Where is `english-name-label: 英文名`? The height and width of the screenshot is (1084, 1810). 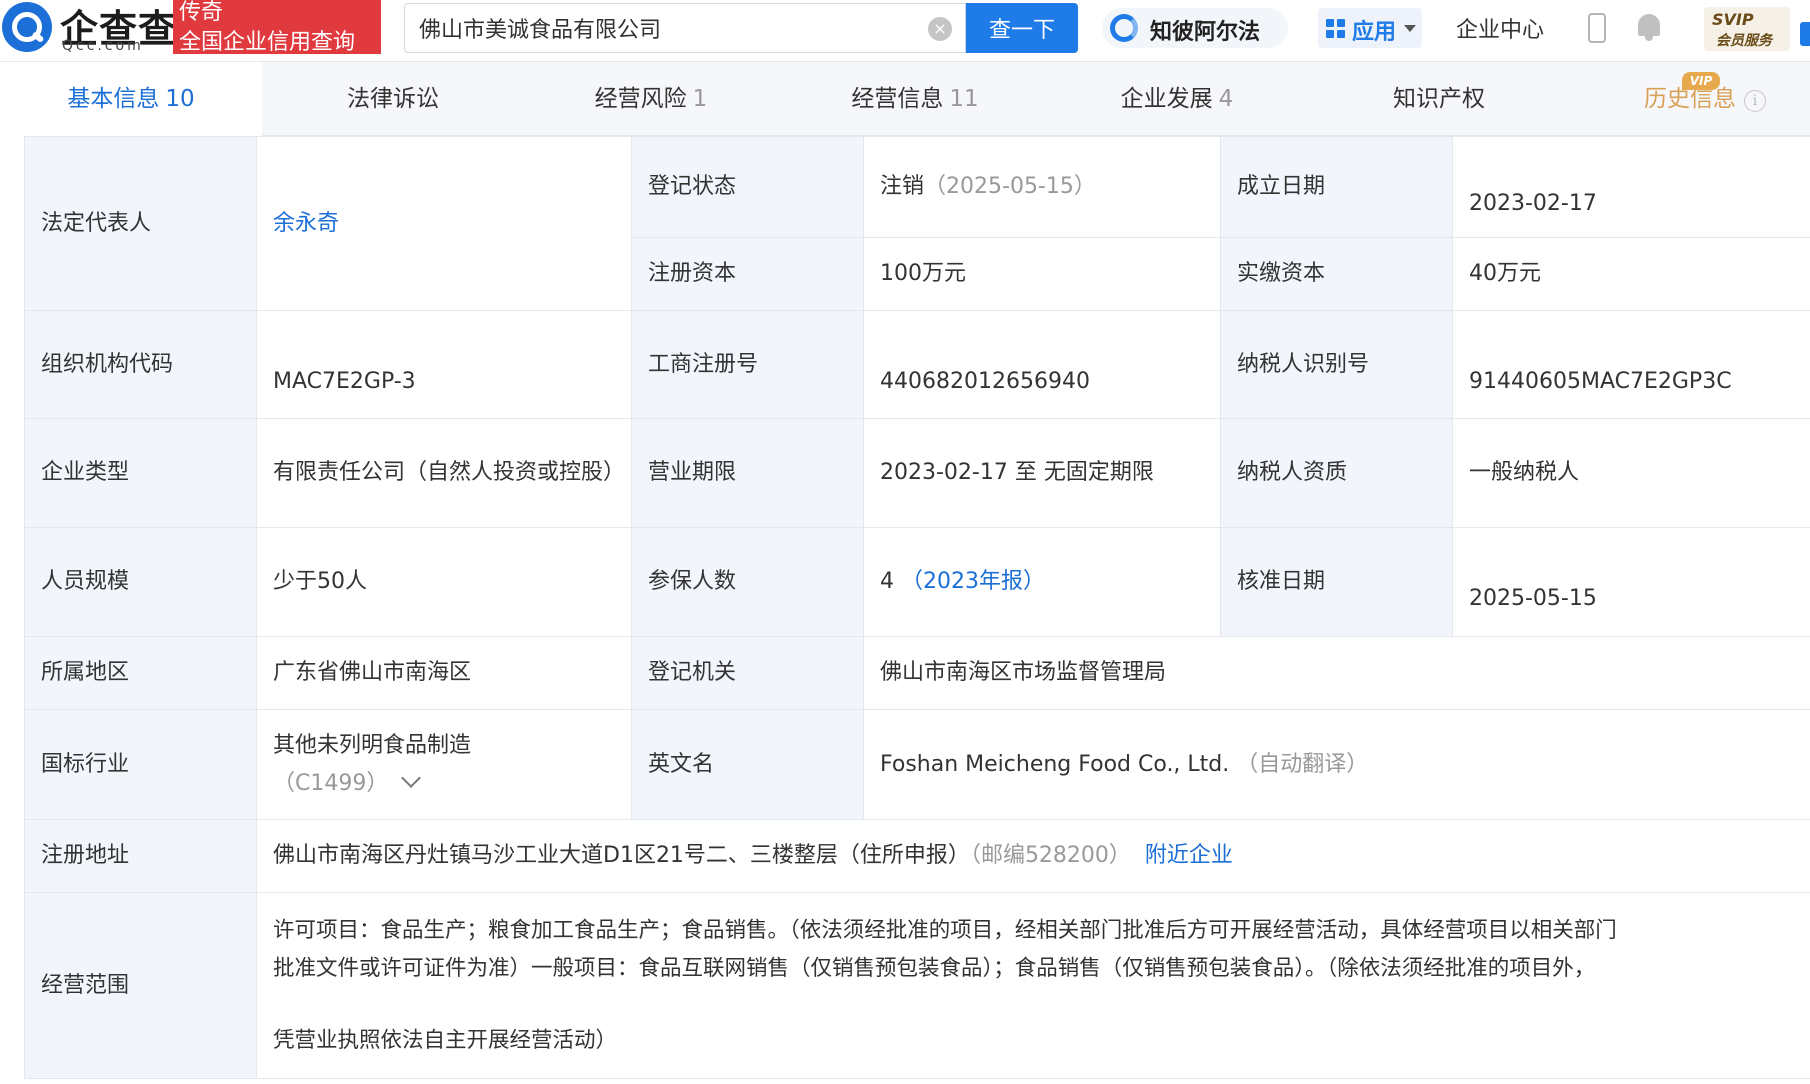 english-name-label: 英文名 is located at coordinates (747, 764).